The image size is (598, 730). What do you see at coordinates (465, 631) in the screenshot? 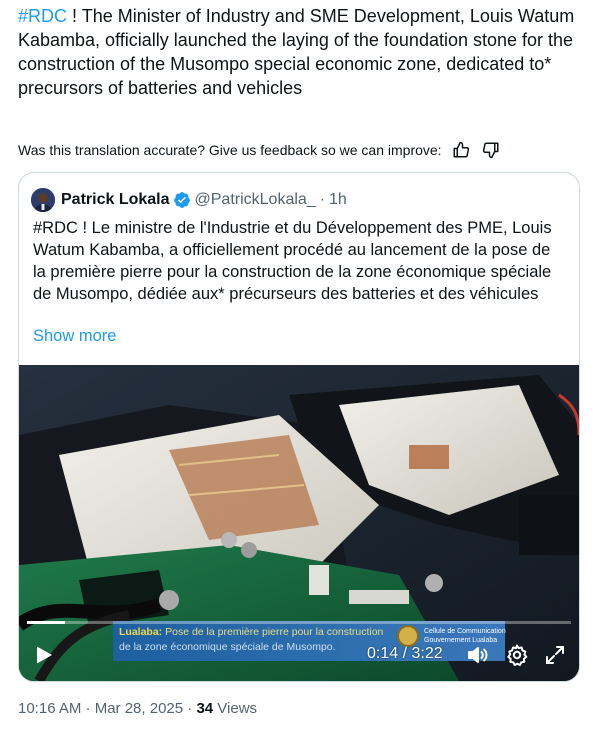
I see `seal-text-line-1: Cellule de Communication` at bounding box center [465, 631].